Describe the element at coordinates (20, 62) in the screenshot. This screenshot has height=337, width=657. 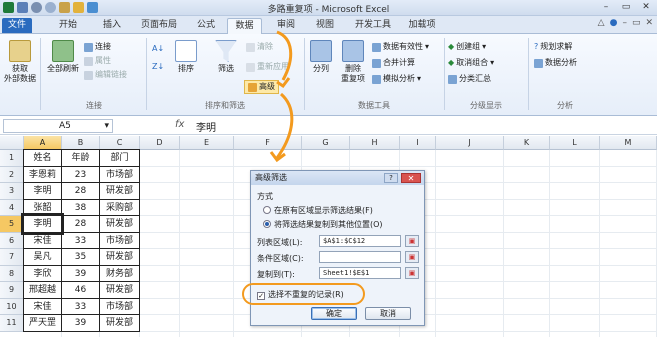
I see `get-external-data-button: 获取 外部数据` at that location.